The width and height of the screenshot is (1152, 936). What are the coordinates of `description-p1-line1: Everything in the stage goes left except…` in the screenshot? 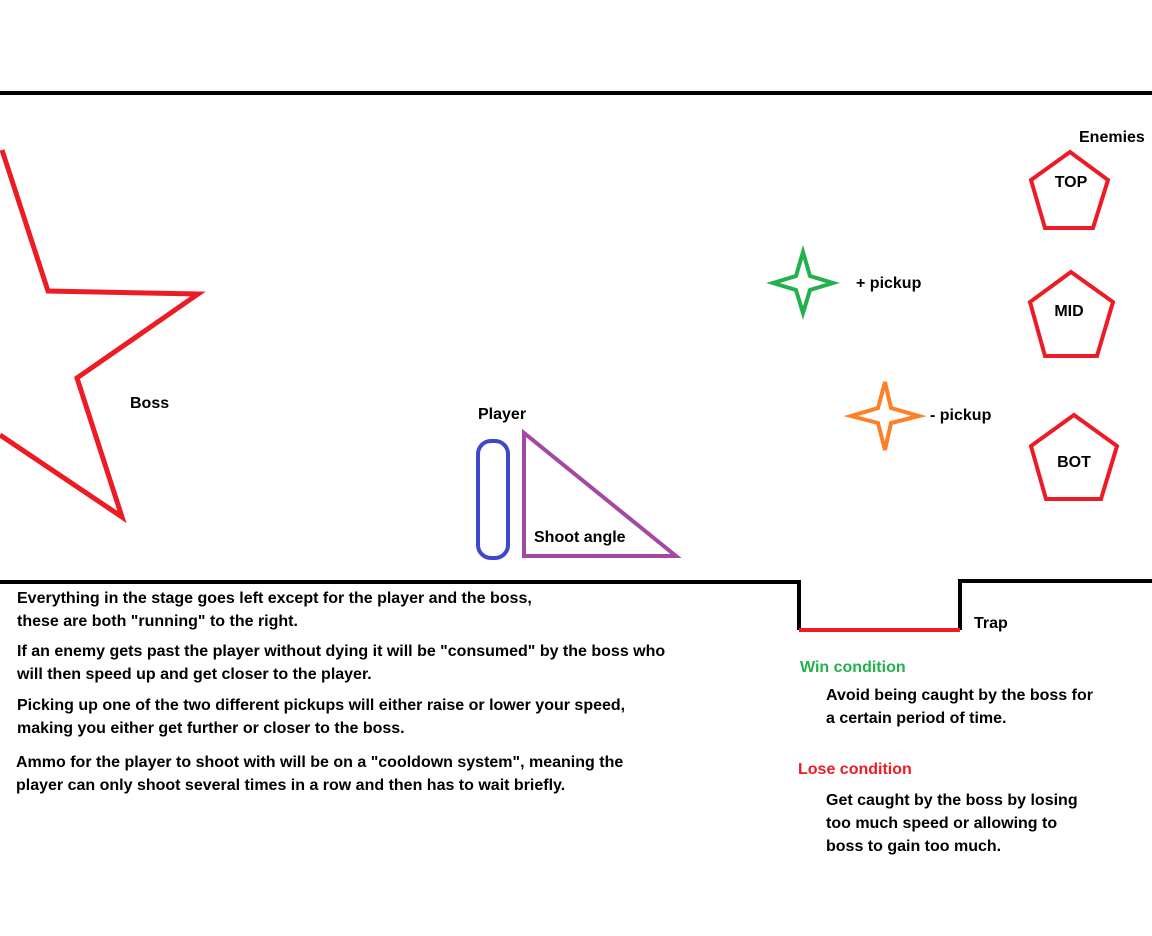 It's located at (274, 598).